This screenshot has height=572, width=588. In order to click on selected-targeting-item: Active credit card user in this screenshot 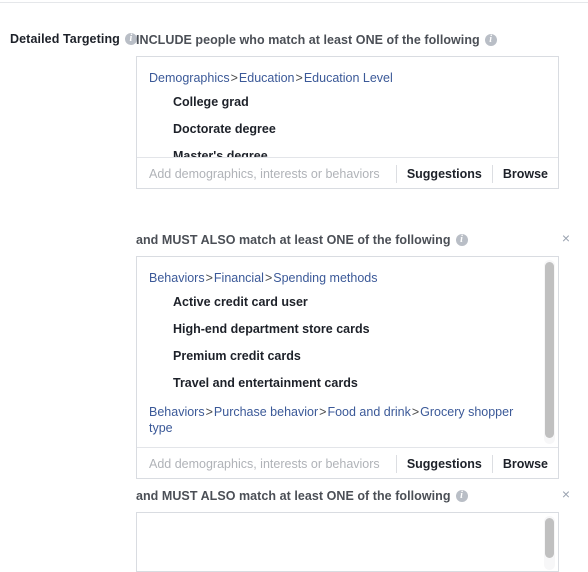, I will do `click(342, 302)`.